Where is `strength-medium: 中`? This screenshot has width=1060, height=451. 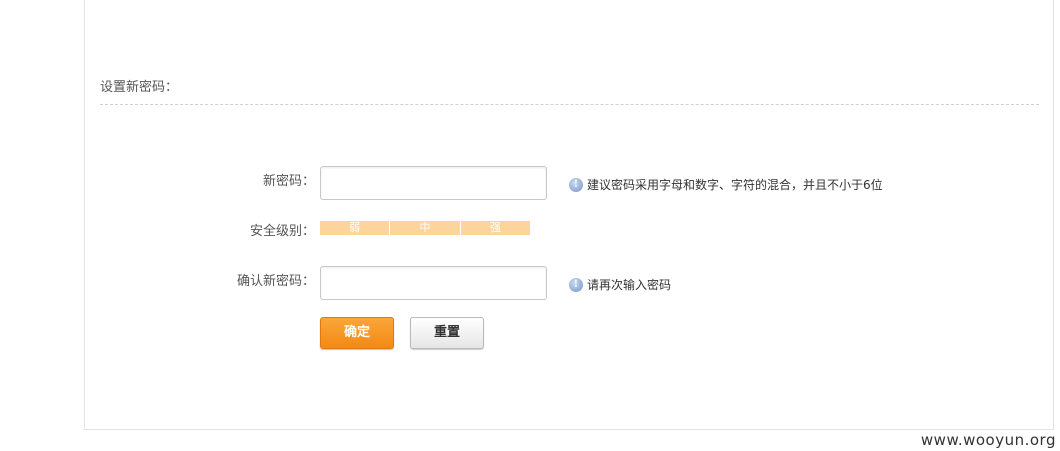
strength-medium: 中 is located at coordinates (425, 228).